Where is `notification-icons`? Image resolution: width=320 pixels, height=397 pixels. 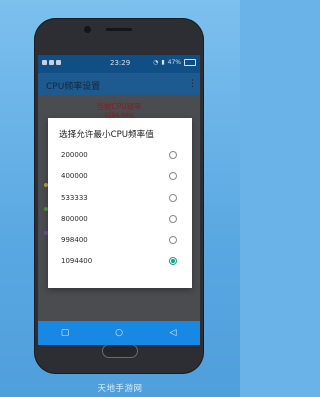
notification-icons is located at coordinates (51, 62).